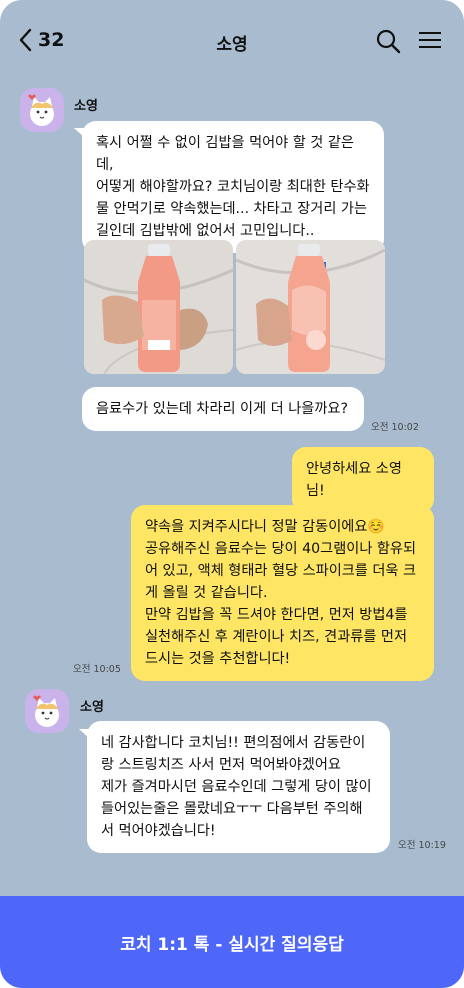 The width and height of the screenshot is (464, 988). I want to click on back-button: 32, so click(41, 40).